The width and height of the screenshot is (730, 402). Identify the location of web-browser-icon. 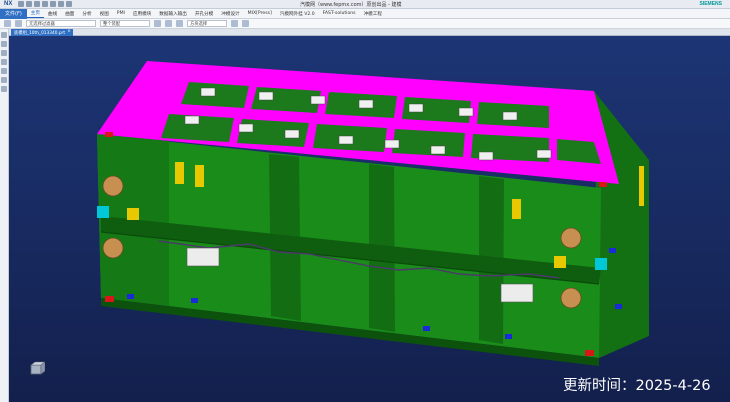
(4, 80).